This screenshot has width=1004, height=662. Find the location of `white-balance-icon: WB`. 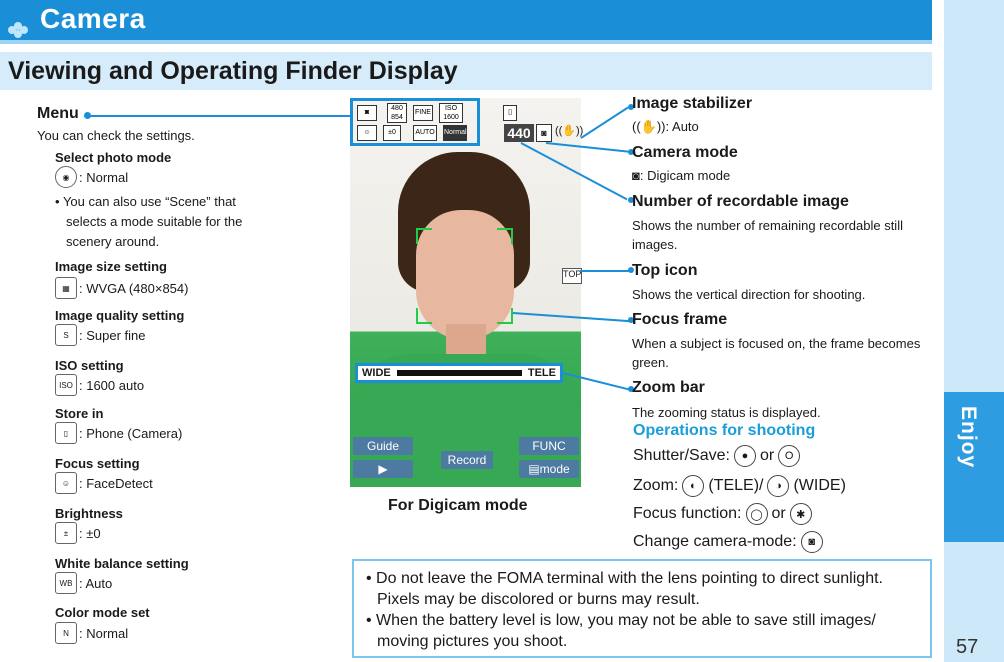

white-balance-icon: WB is located at coordinates (66, 583).